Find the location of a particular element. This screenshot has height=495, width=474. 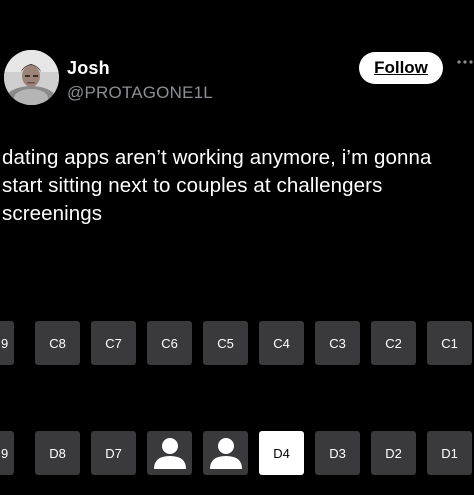

seat-c3: C3 is located at coordinates (337, 343).